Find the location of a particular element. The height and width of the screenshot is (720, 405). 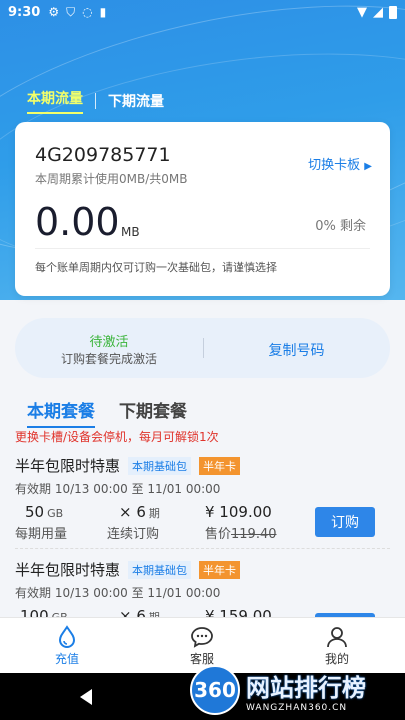

nav-recharge: 充值 is located at coordinates (67, 645).